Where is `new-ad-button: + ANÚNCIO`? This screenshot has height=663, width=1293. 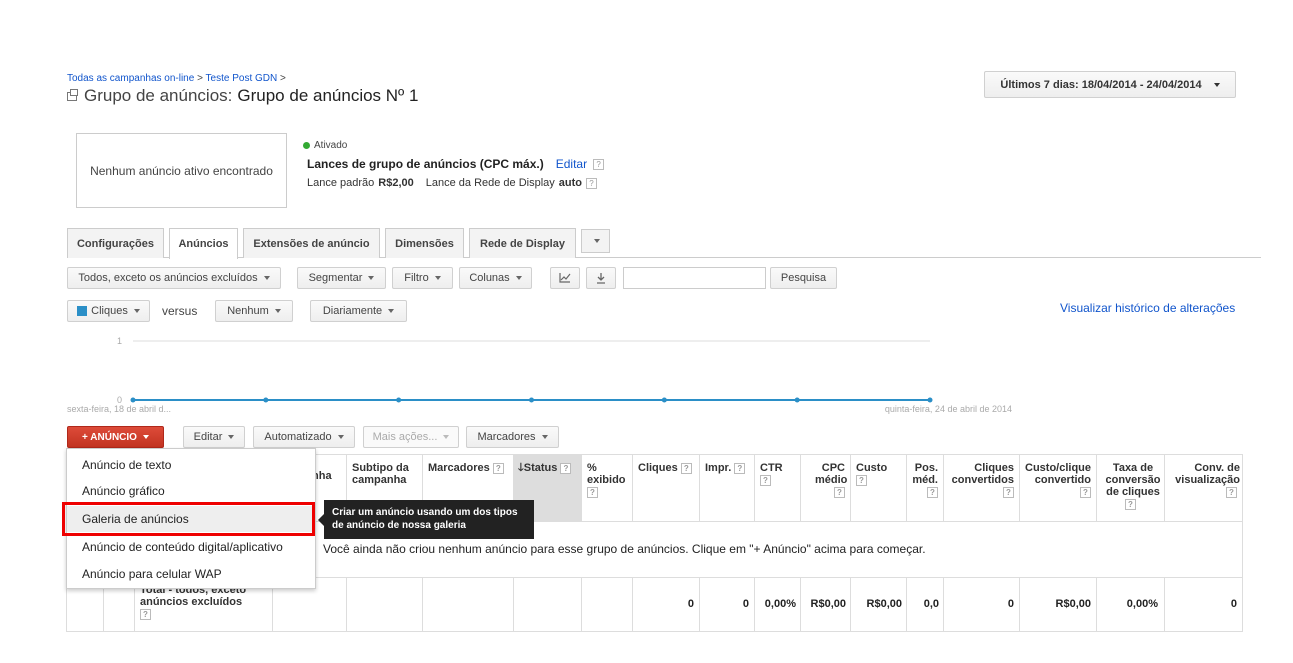
new-ad-button: + ANÚNCIO is located at coordinates (115, 437).